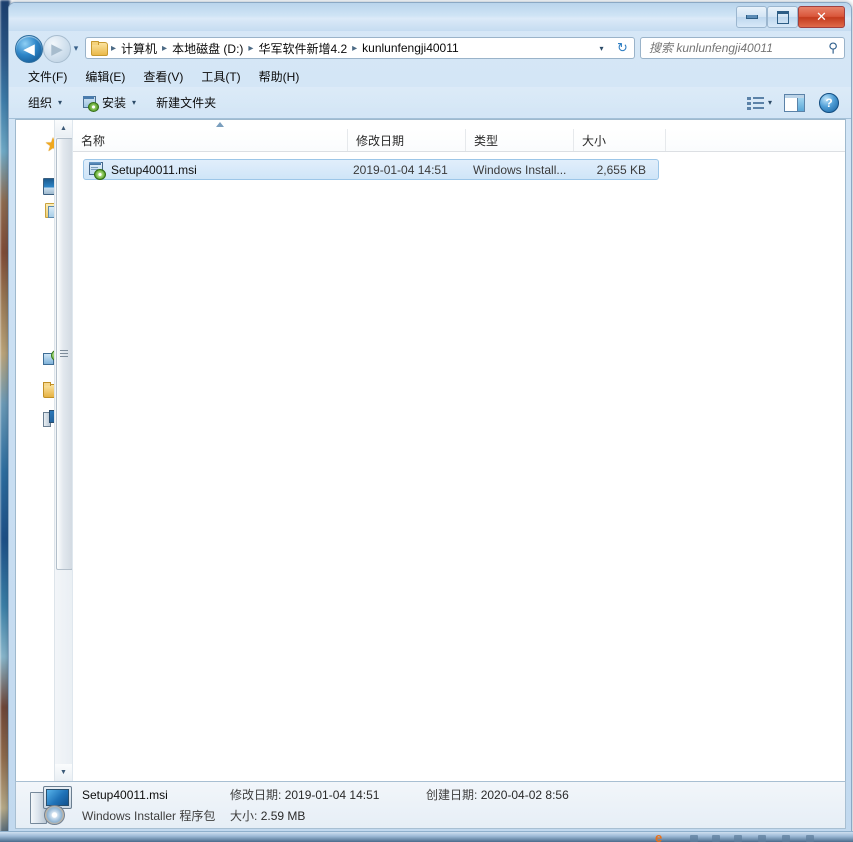  I want to click on file-name-cell: Setup40011.msi, so click(216, 169).